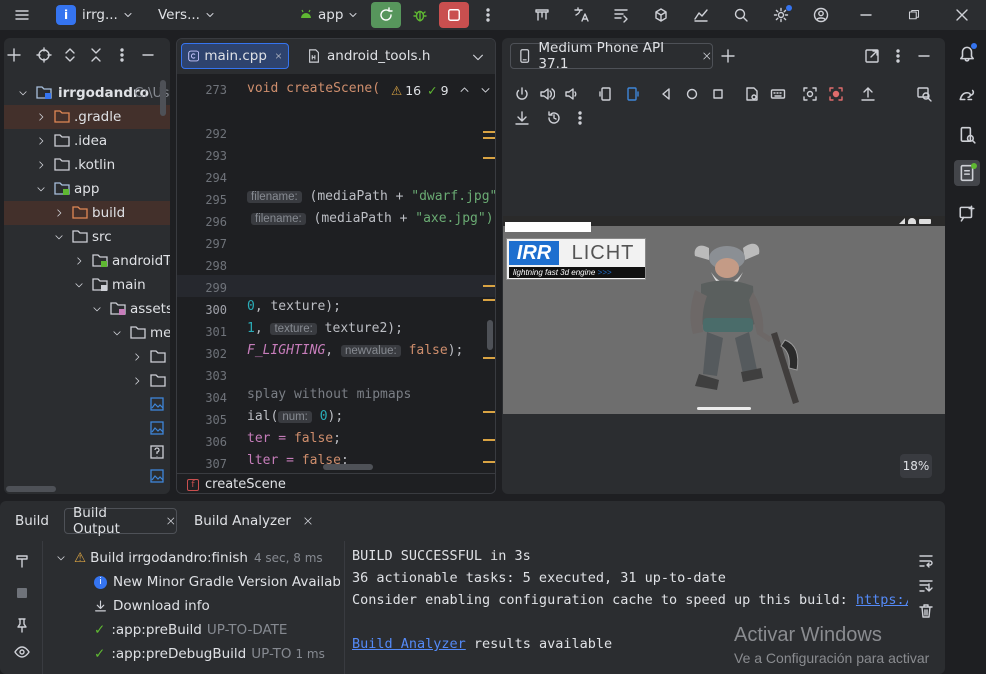 The image size is (986, 674). Describe the element at coordinates (454, 15) in the screenshot. I see `stop-button` at that location.